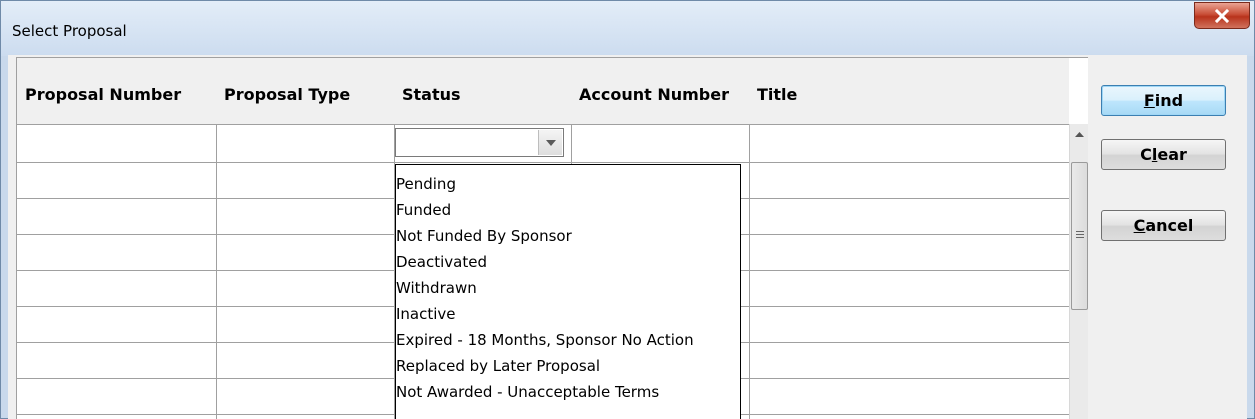 This screenshot has height=419, width=1255. I want to click on dropdown-option-deactivated: Deactivated, so click(568, 262).